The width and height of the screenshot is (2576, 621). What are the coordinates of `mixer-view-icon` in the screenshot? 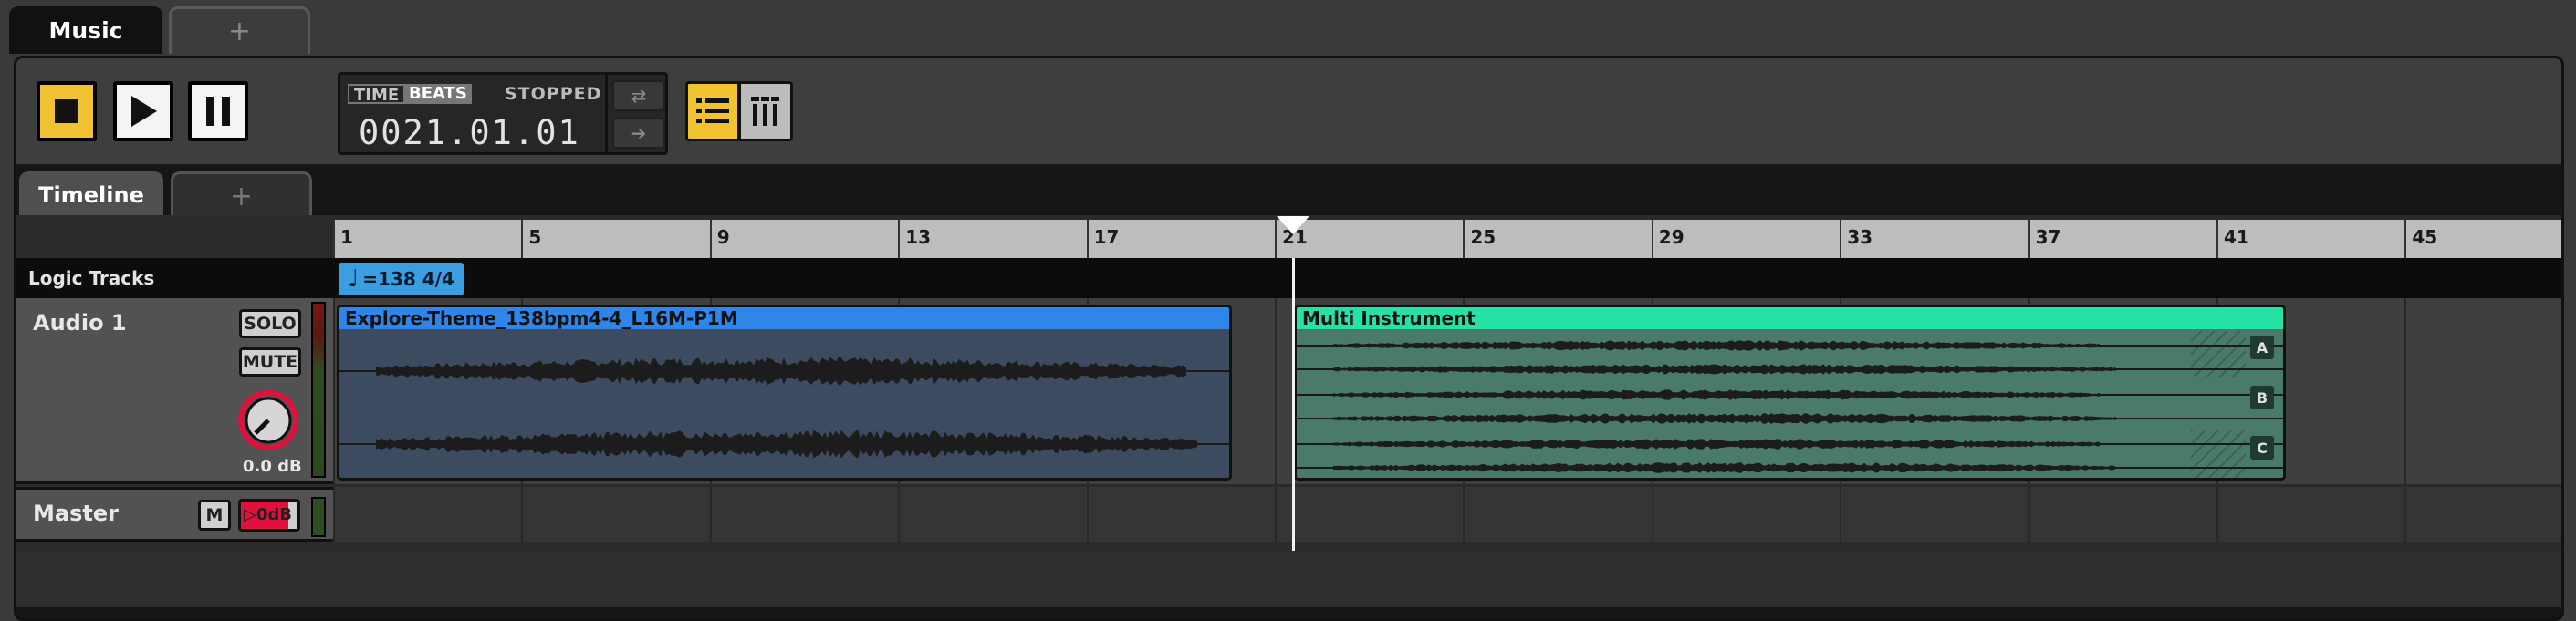 It's located at (765, 111).